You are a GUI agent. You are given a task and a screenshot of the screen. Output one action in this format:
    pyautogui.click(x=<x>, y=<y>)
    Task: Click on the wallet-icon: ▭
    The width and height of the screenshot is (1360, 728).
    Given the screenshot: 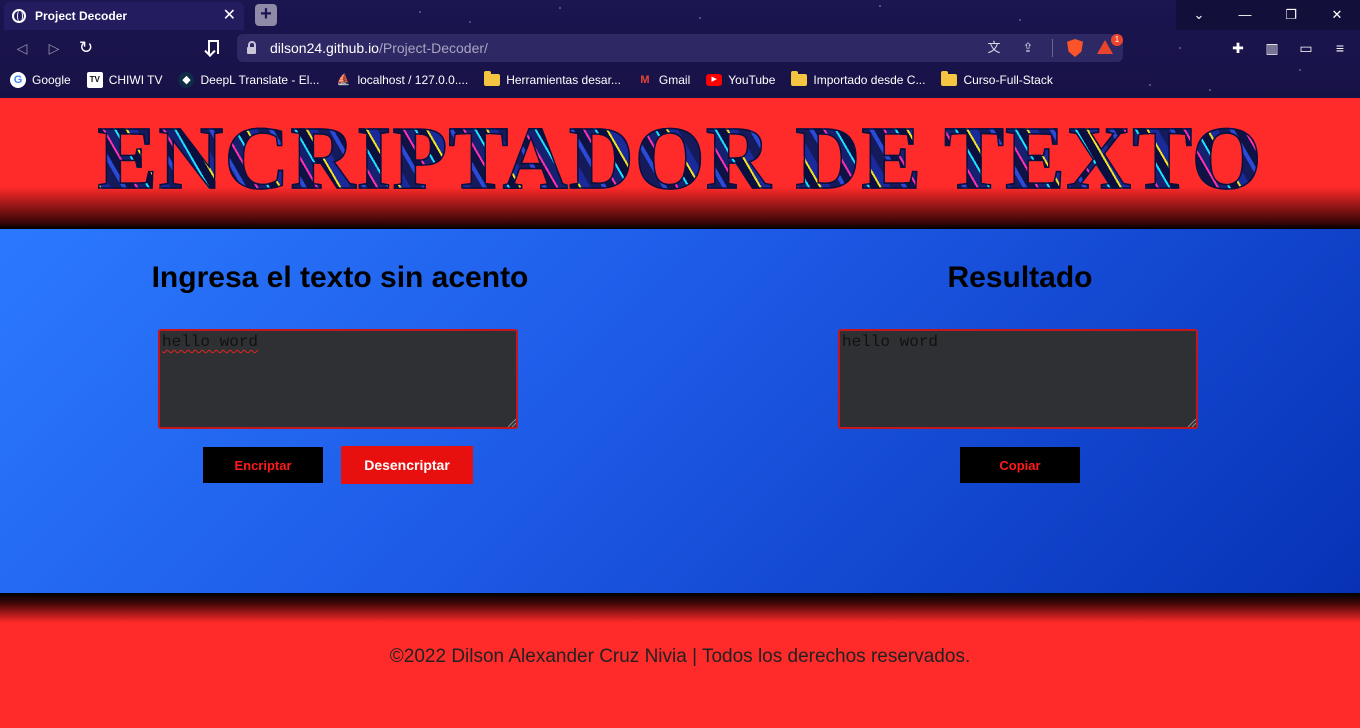 What is the action you would take?
    pyautogui.click(x=1306, y=48)
    